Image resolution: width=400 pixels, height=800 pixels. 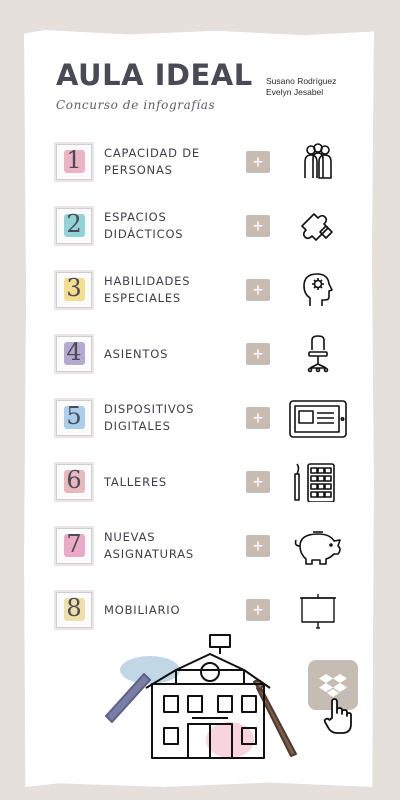 What do you see at coordinates (149, 545) in the screenshot?
I see `item-label: Nuevas asignaturas` at bounding box center [149, 545].